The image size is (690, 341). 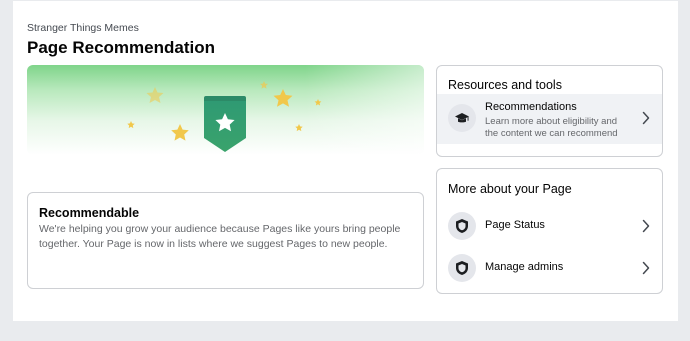 What do you see at coordinates (83, 28) in the screenshot?
I see `page-name: Stranger Things Memes` at bounding box center [83, 28].